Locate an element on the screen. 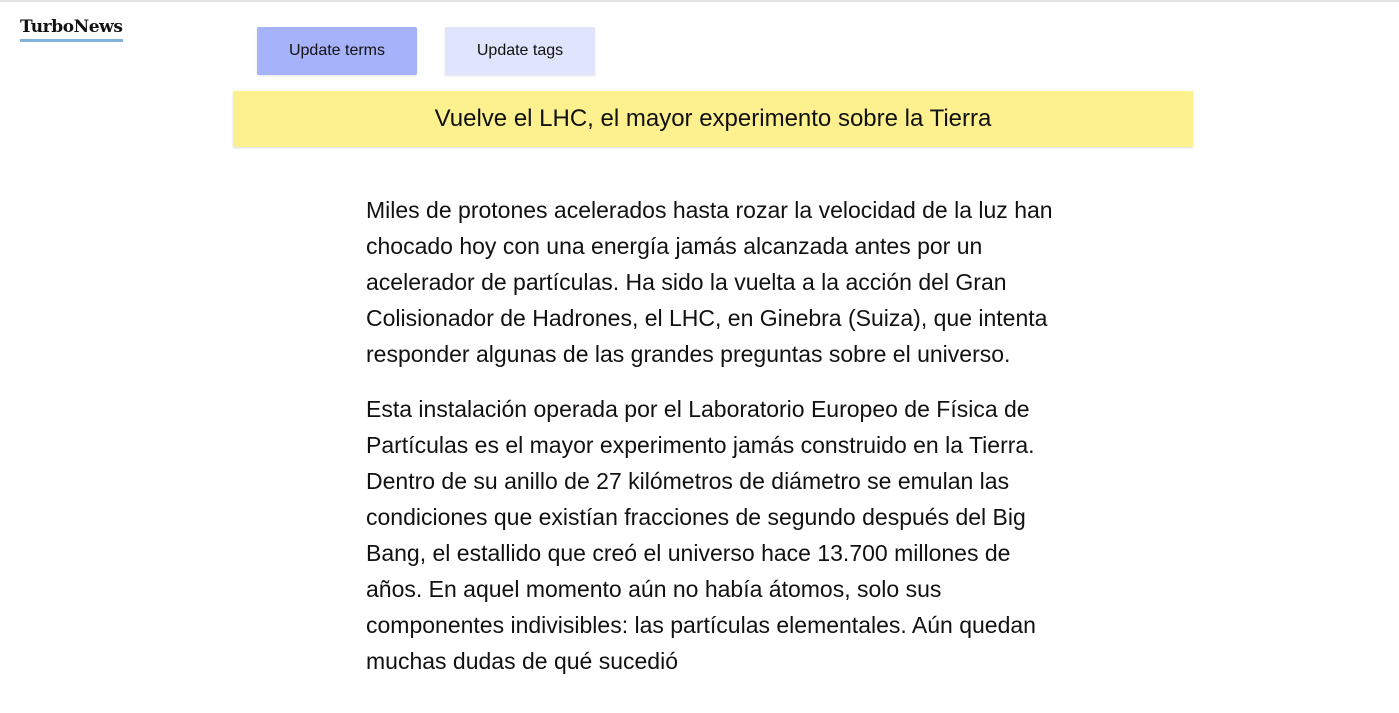 This screenshot has width=1399, height=713. site-logo: TurboNews is located at coordinates (71, 29).